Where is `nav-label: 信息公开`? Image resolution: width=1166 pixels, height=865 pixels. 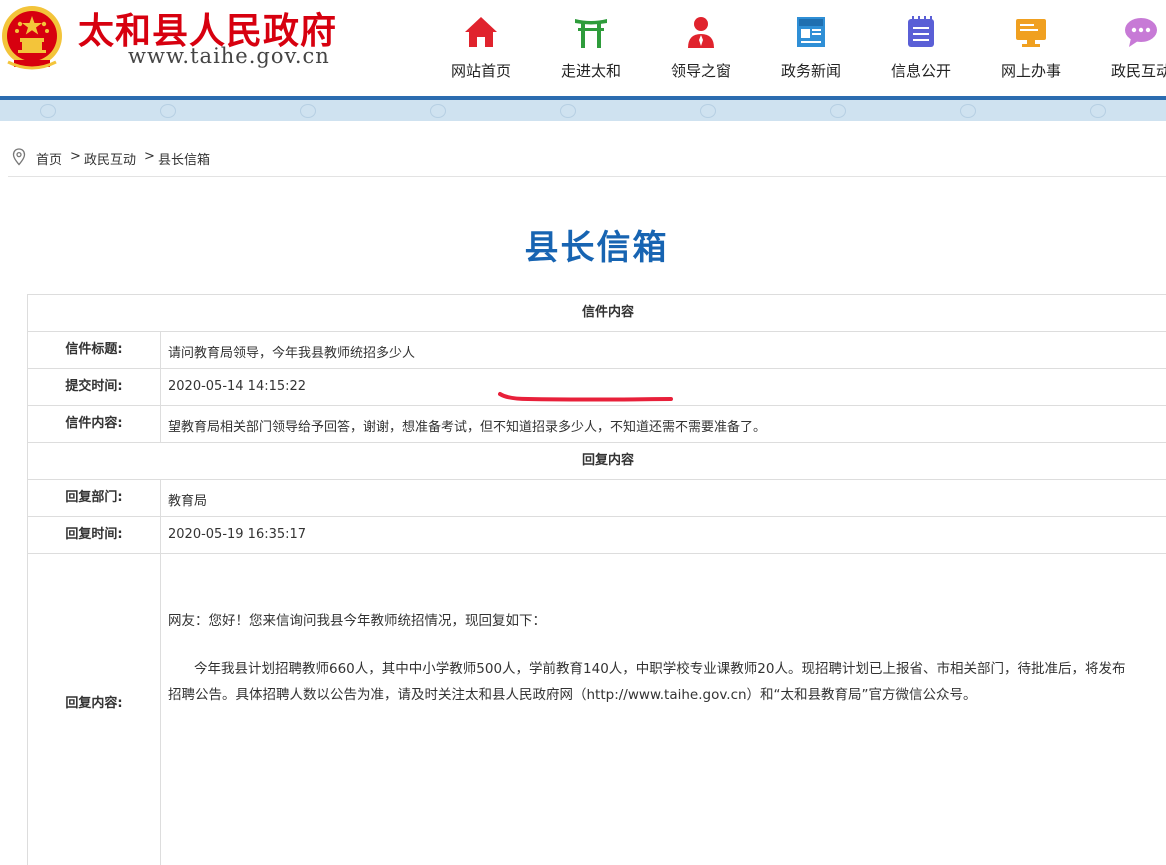
nav-label: 信息公开 is located at coordinates (920, 71).